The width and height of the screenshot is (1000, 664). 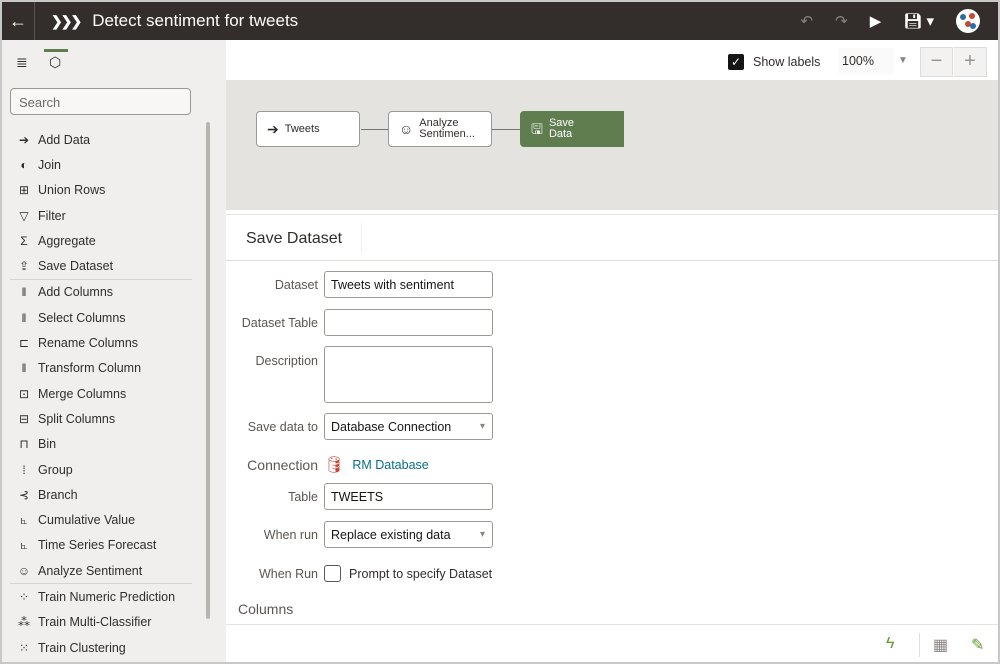 What do you see at coordinates (24, 570) in the screenshot?
I see `smiley-icon: ☺` at bounding box center [24, 570].